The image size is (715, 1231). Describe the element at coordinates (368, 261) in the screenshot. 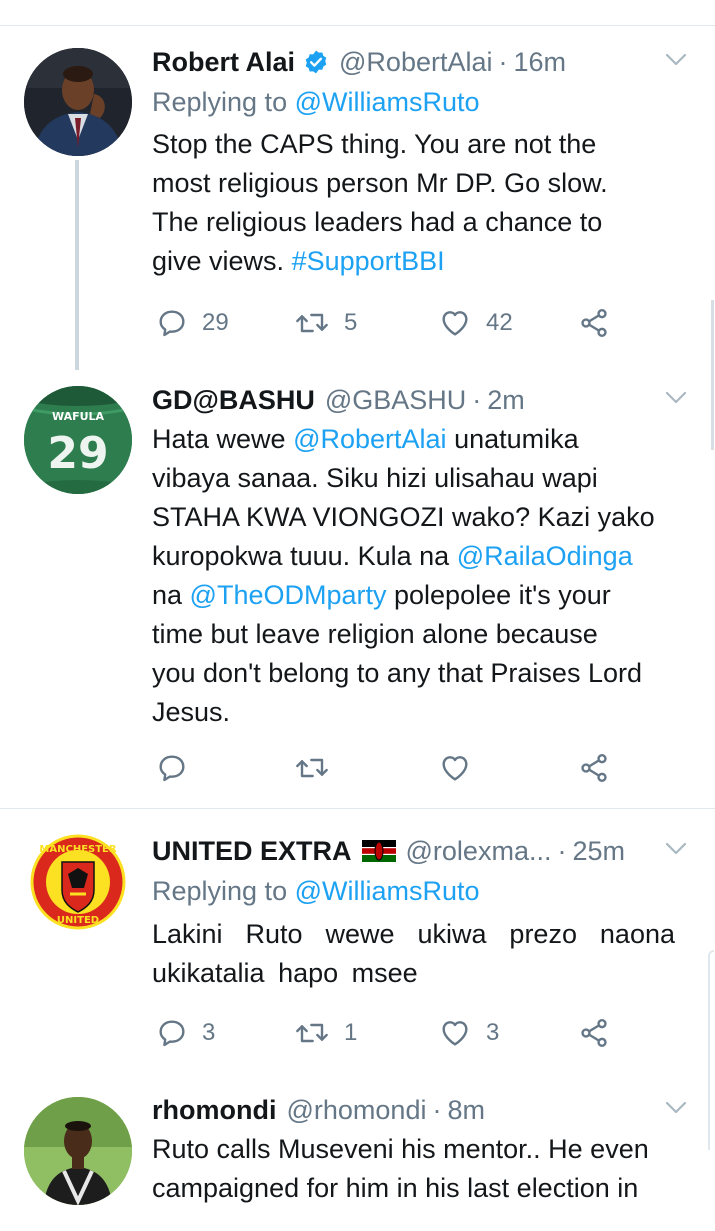

I see `hashtag-link: #SupportBBI` at that location.